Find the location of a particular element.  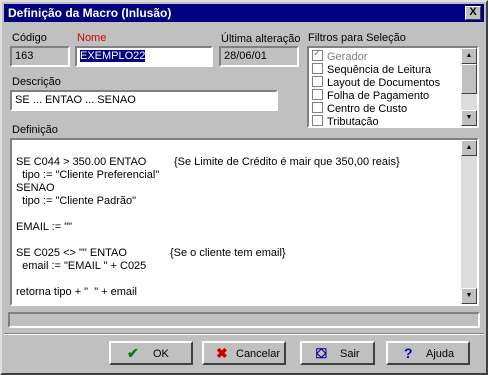

nome-value: EXEMPLO22 is located at coordinates (113, 56).